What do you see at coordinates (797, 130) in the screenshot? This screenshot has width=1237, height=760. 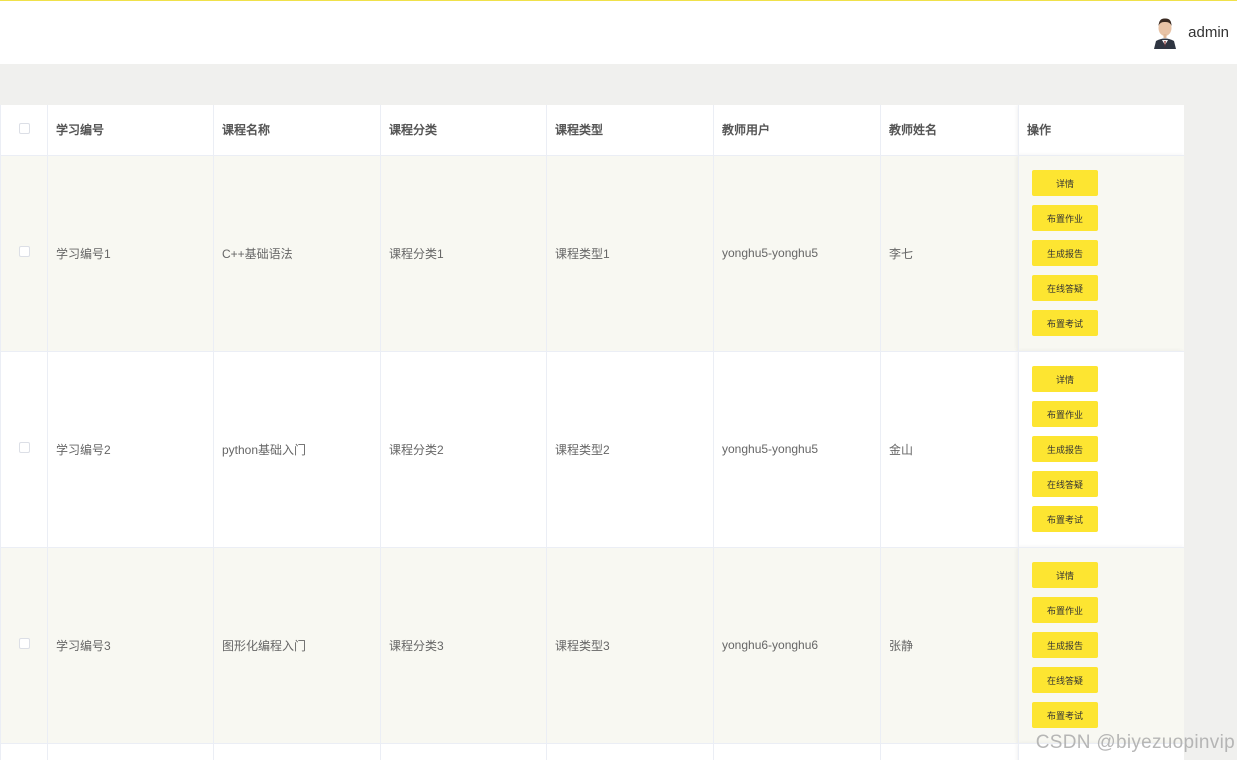 I see `column-header-teacher-user: 教师用户` at bounding box center [797, 130].